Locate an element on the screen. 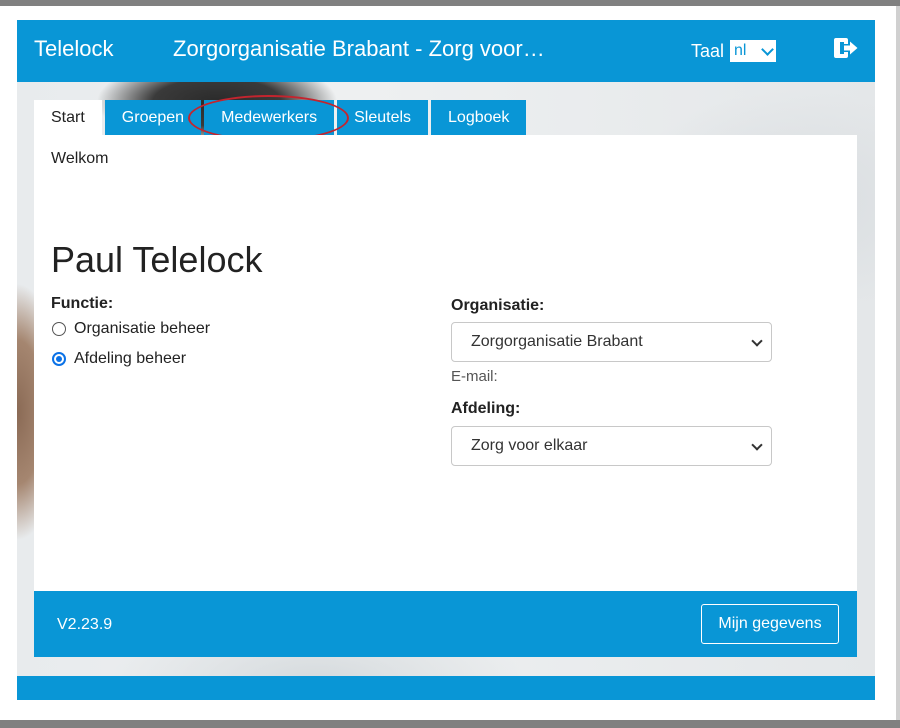  radio-afdeling-beheer: Afdeling beheer is located at coordinates (119, 359).